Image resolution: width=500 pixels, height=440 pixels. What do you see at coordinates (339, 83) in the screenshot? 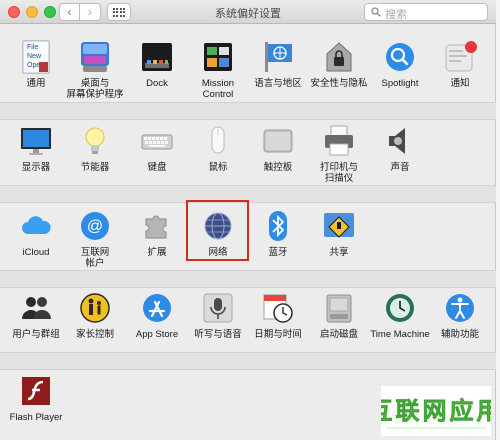
I see `pref-label: 安全性与隐私` at bounding box center [339, 83].